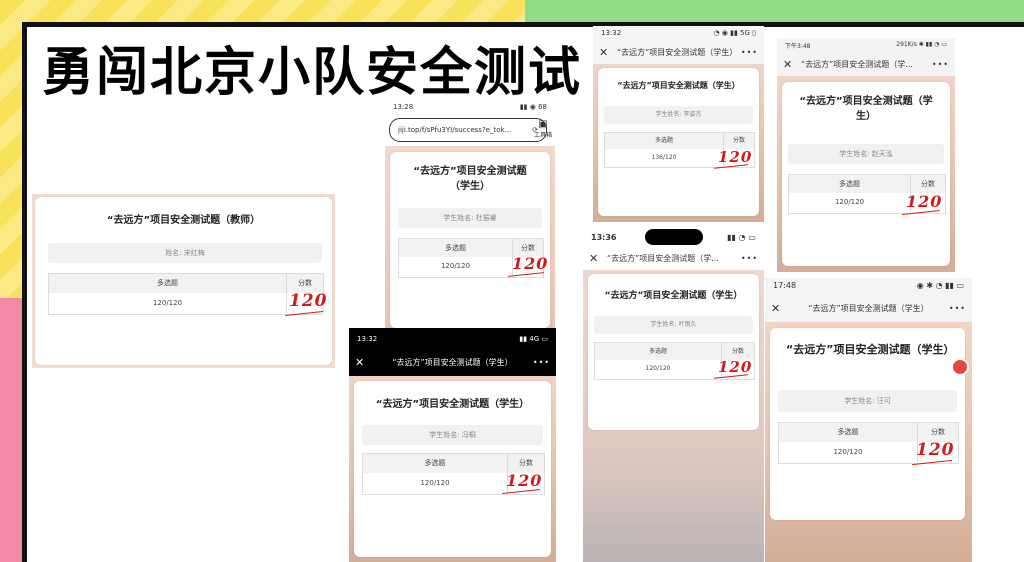  What do you see at coordinates (741, 237) in the screenshot?
I see `status-icons: ▮▮ ◔ ▭` at bounding box center [741, 237].